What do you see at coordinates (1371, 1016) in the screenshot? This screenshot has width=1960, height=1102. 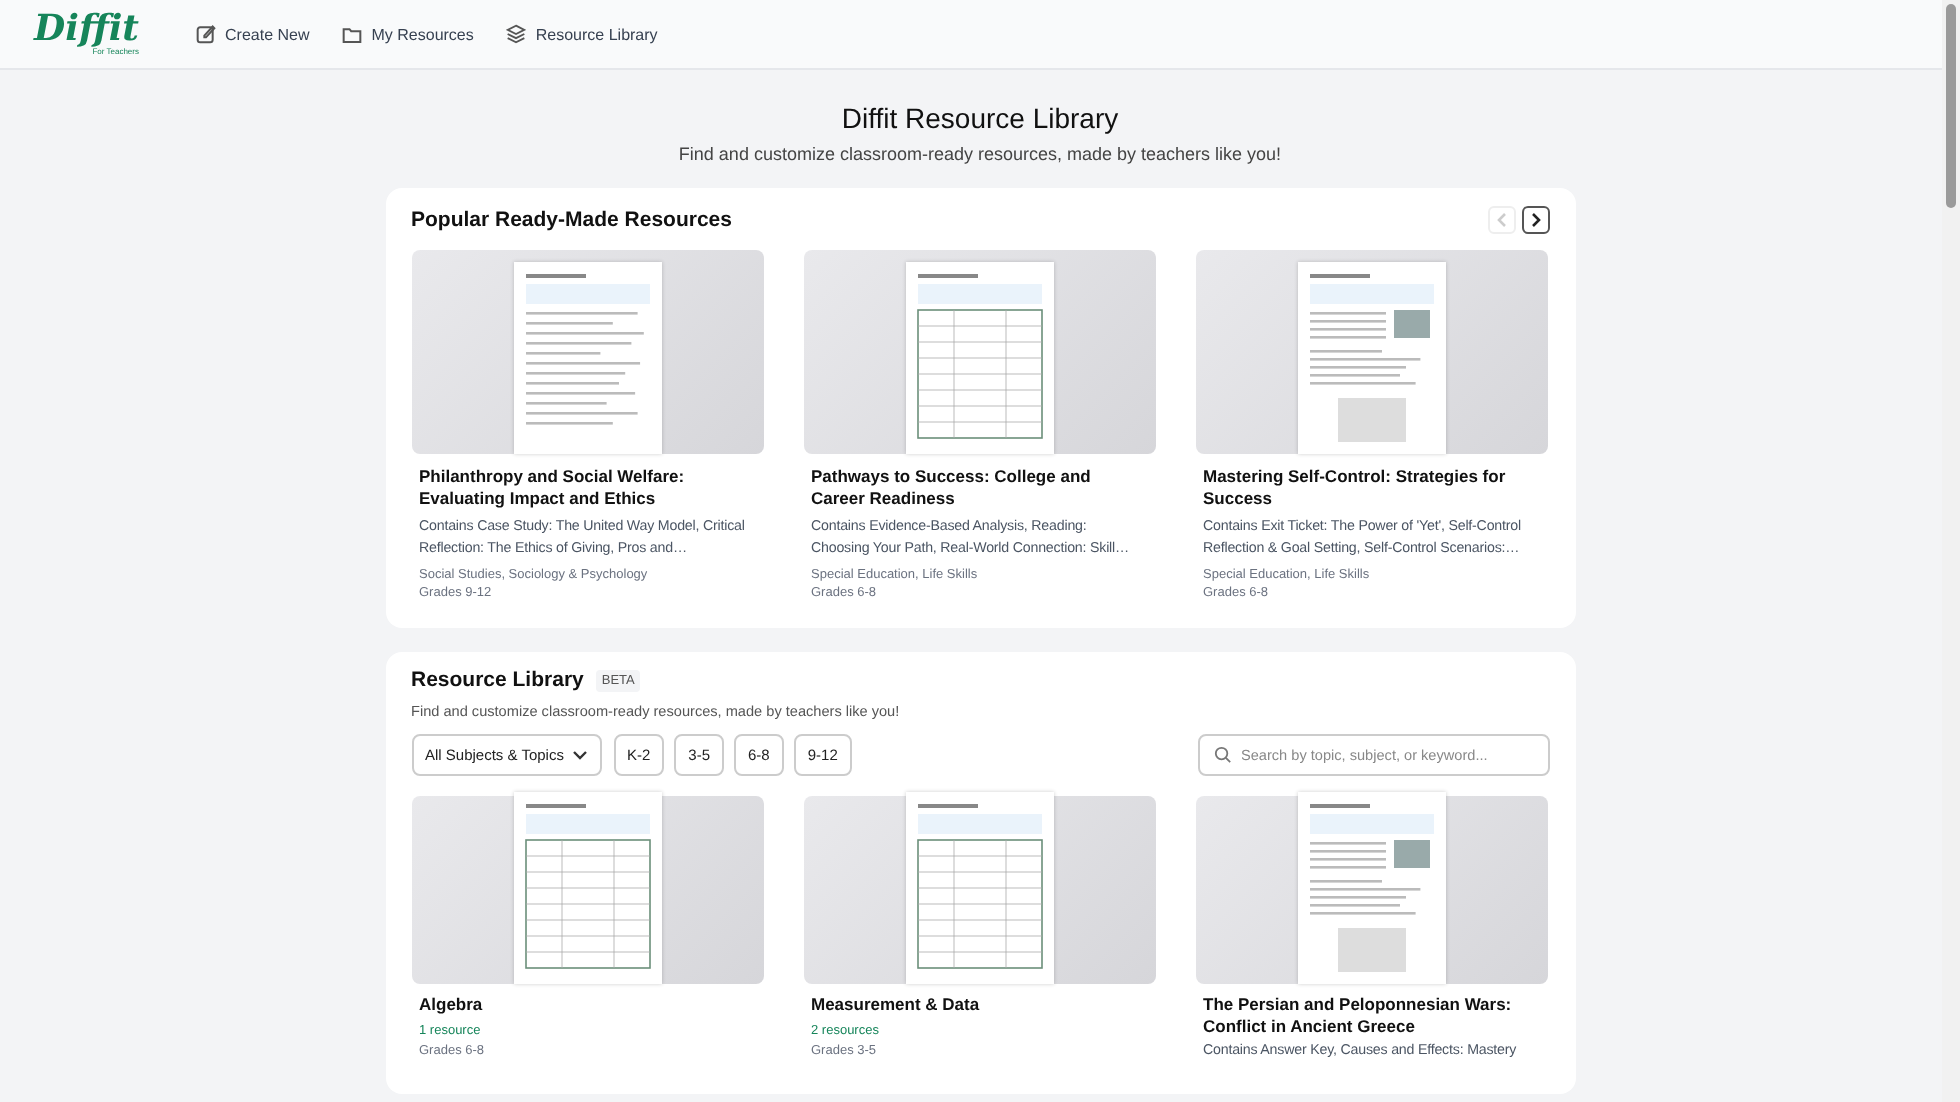 I see `collection-title: The Persian and Peloponnesian Wars: Conflict in Ancient Greece` at bounding box center [1371, 1016].